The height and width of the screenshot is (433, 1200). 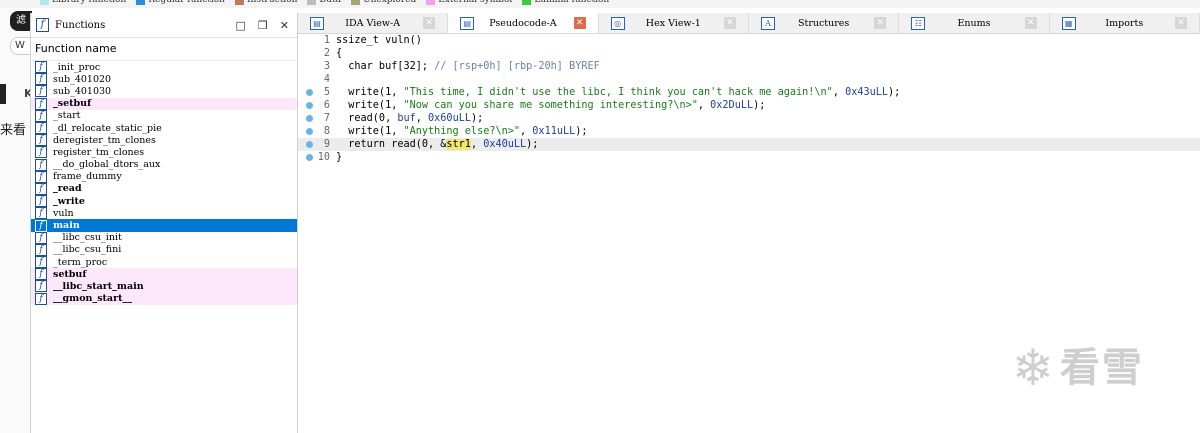 I want to click on code-token: buf, so click(x=406, y=118).